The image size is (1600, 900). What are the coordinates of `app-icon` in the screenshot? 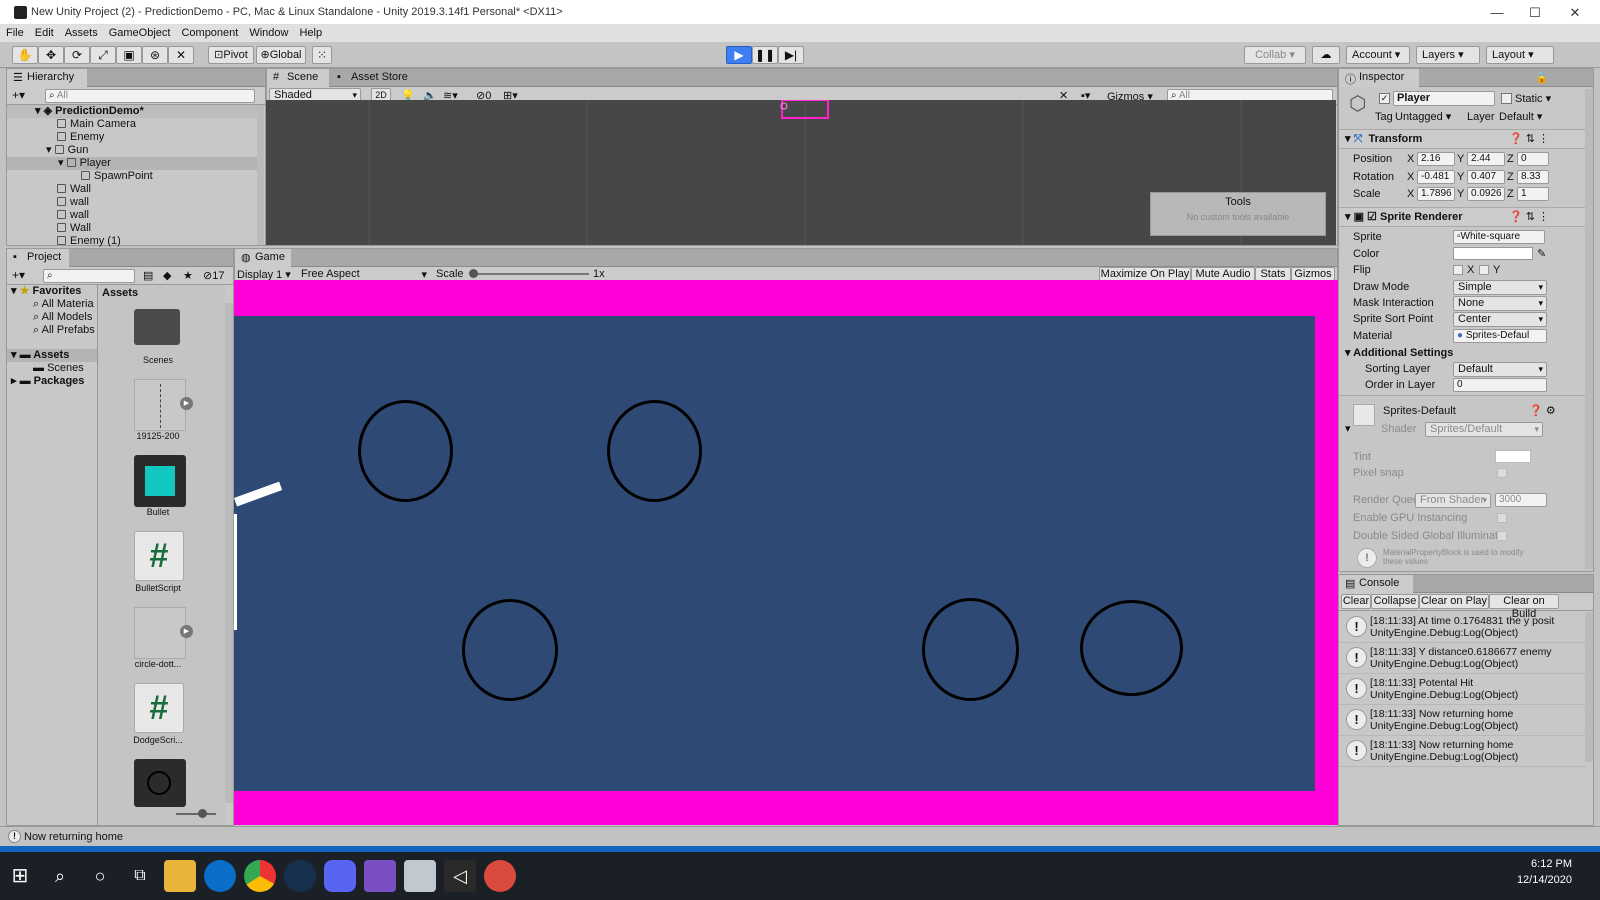 It's located at (500, 876).